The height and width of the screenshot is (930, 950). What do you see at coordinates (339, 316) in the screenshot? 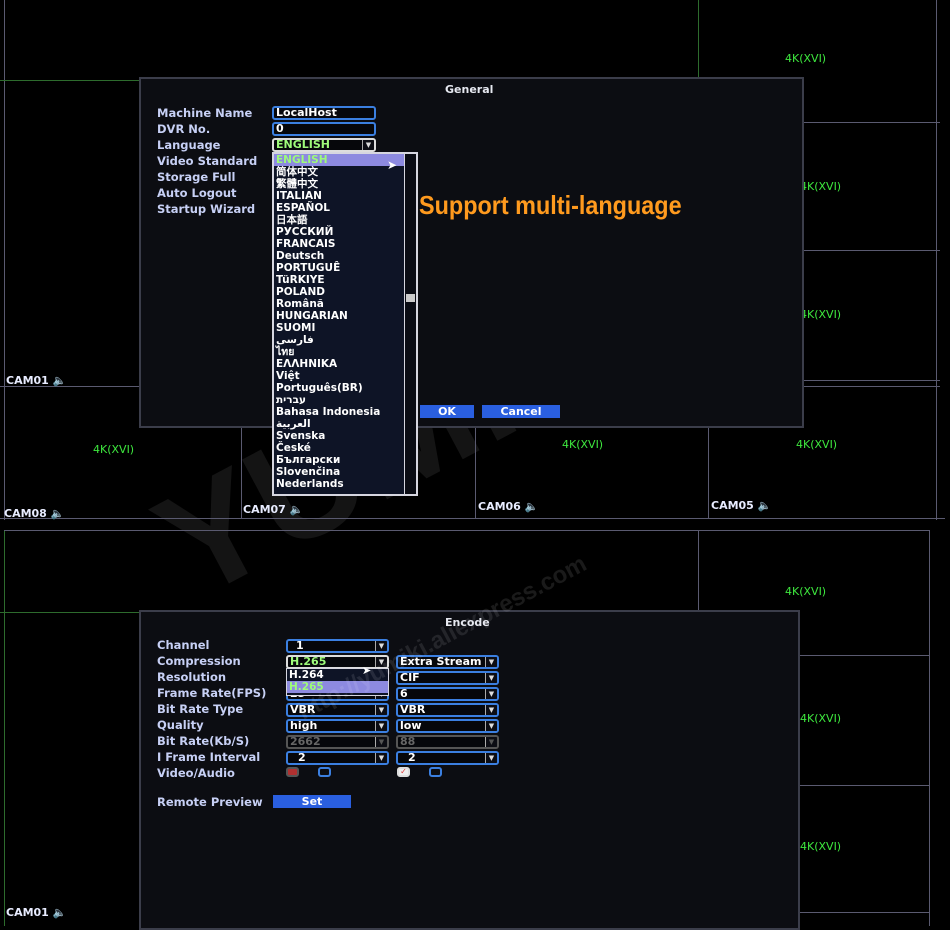
I see `language-option: HUNGARIAN` at bounding box center [339, 316].